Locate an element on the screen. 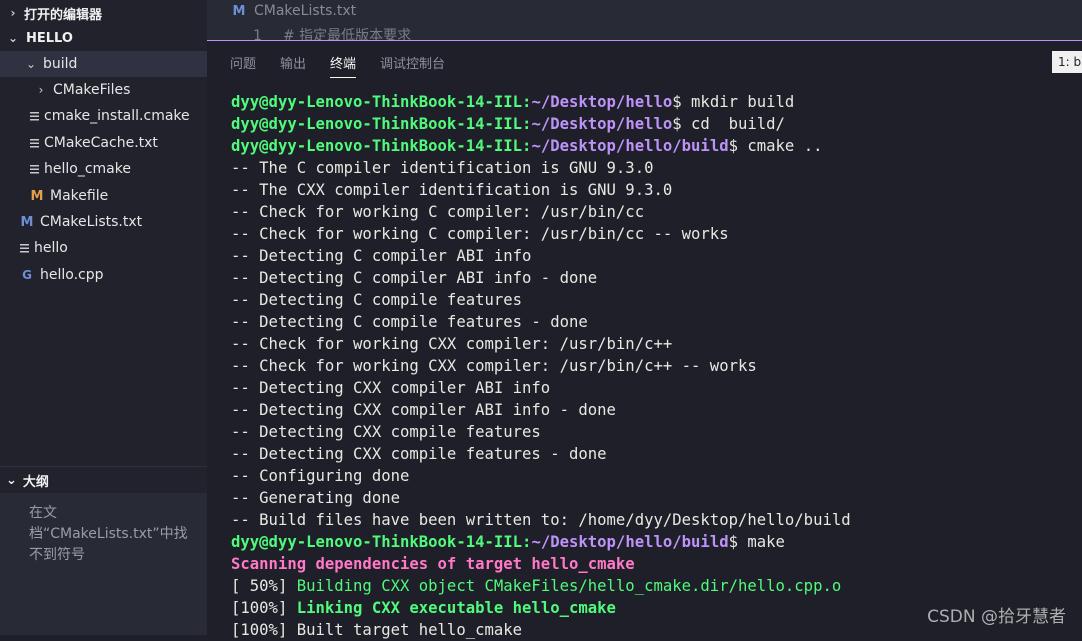 The height and width of the screenshot is (641, 1082). chevron-right-icon: › is located at coordinates (13, 13).